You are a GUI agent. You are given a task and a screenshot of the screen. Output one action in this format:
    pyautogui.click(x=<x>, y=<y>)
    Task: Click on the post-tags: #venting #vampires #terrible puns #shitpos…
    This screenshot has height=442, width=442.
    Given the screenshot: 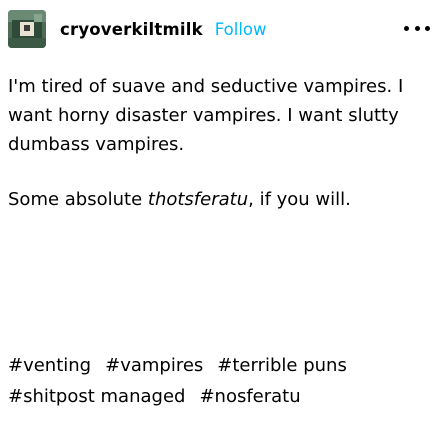 What is the action you would take?
    pyautogui.click(x=223, y=381)
    